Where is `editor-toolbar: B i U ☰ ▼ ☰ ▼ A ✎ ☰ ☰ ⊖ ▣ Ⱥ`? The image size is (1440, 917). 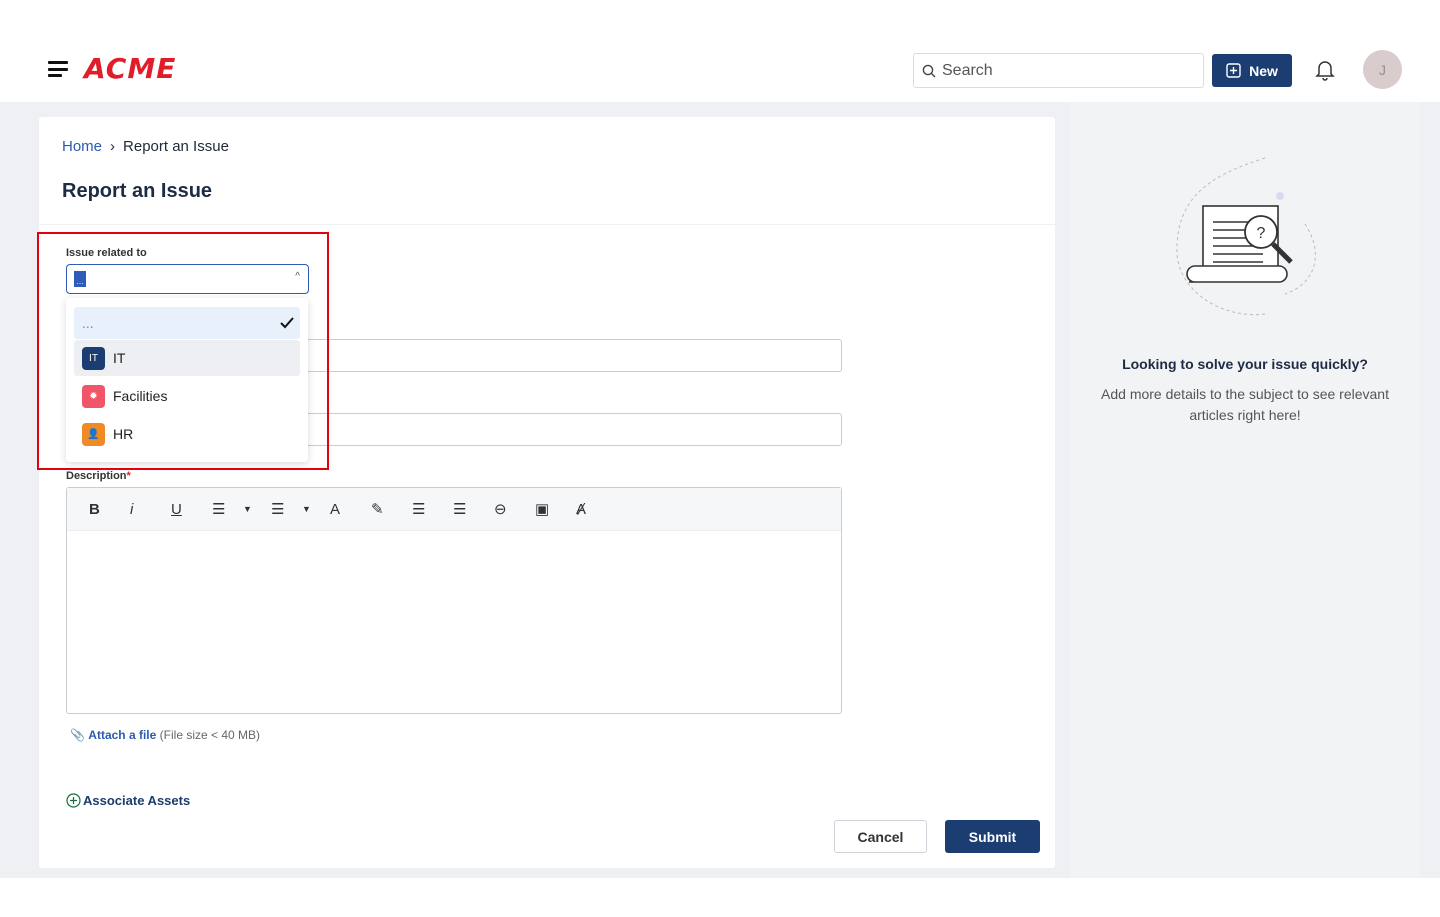
editor-toolbar: B i U ☰ ▼ ☰ ▼ A ✎ ☰ ☰ ⊖ ▣ Ⱥ is located at coordinates (454, 509).